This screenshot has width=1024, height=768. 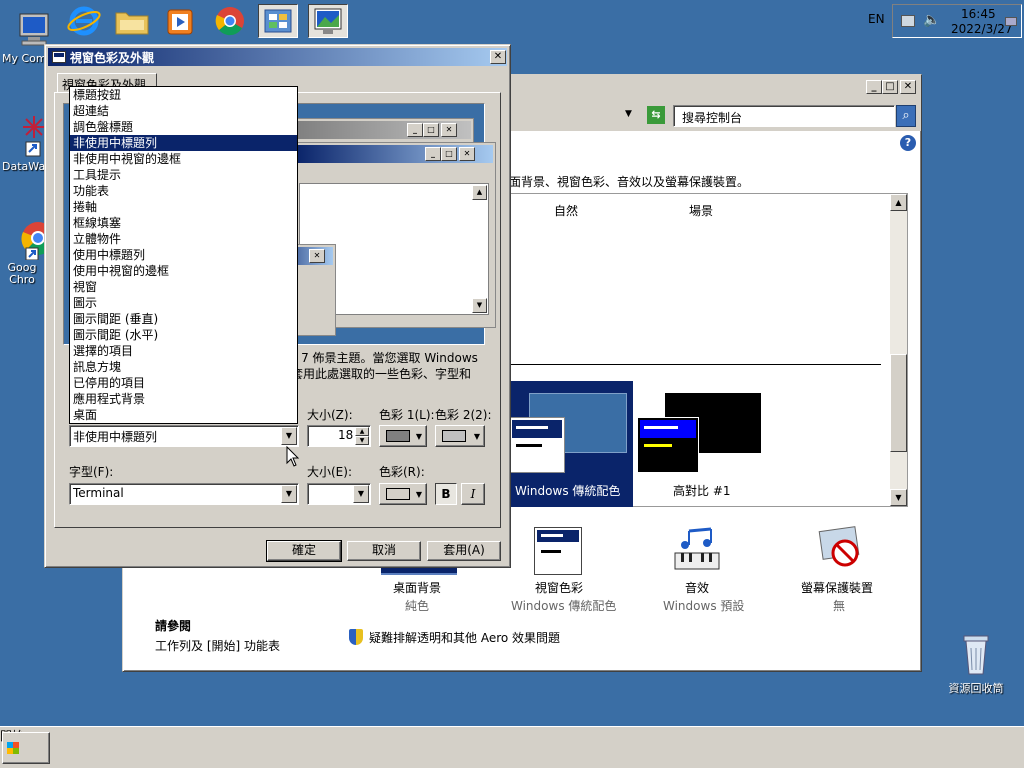 I want to click on dropdown-item: 立體物件, so click(x=183, y=239).